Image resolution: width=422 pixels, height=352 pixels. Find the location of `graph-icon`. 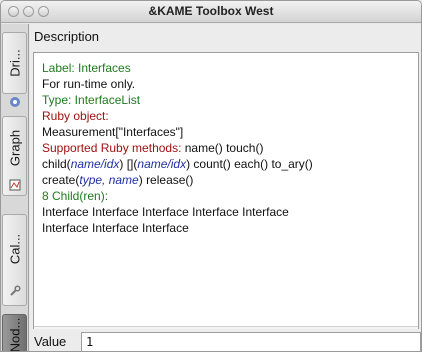

graph-icon is located at coordinates (15, 185).